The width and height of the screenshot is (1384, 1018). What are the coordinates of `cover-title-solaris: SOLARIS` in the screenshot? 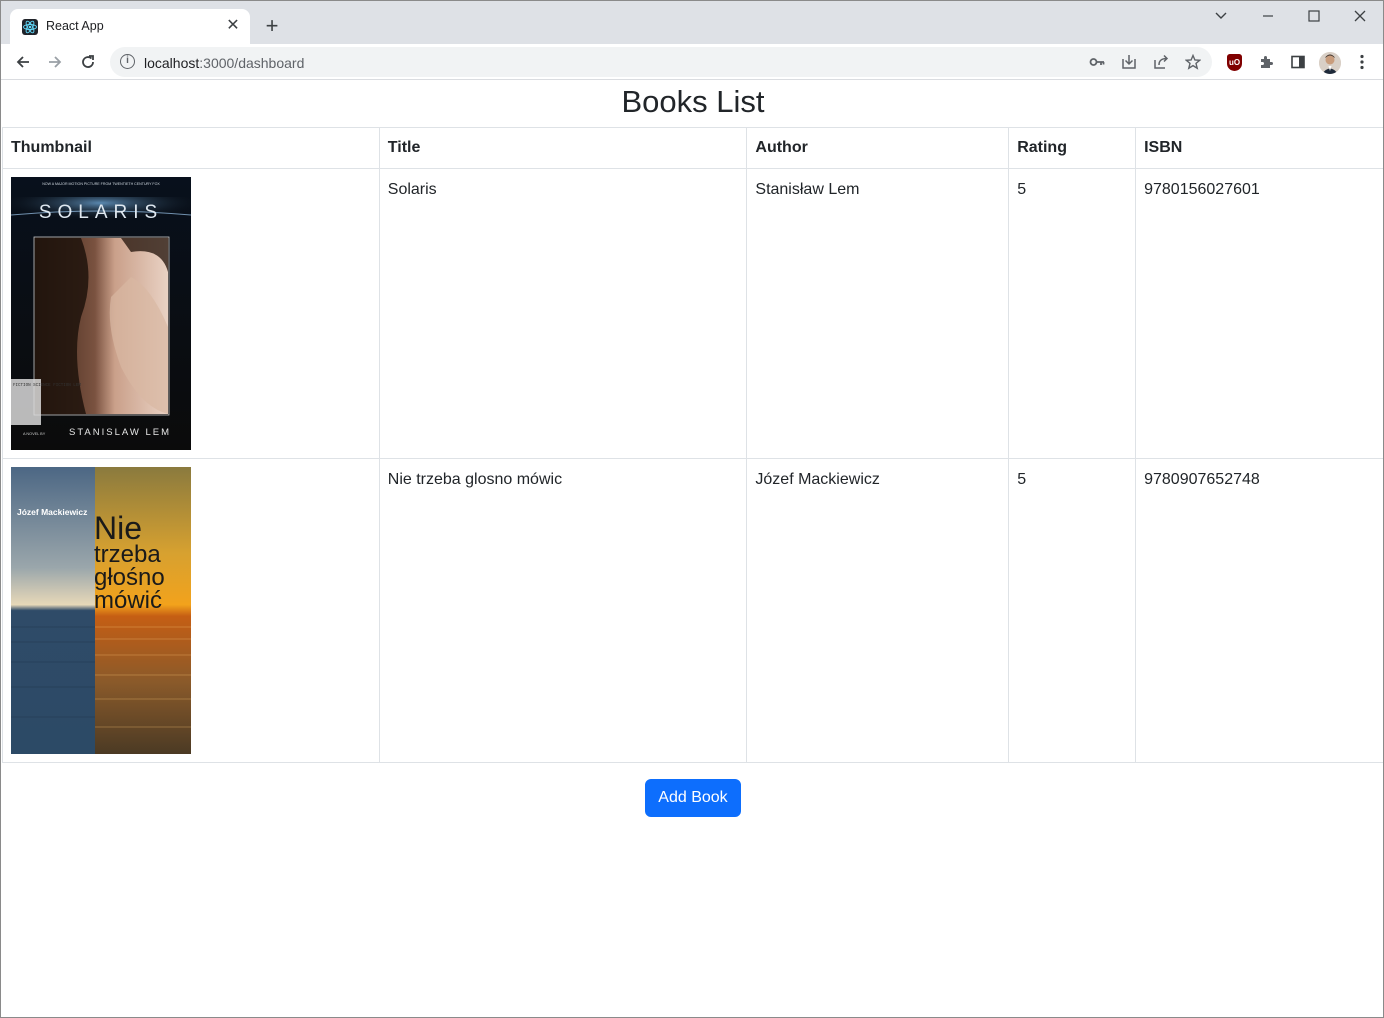 It's located at (101, 212).